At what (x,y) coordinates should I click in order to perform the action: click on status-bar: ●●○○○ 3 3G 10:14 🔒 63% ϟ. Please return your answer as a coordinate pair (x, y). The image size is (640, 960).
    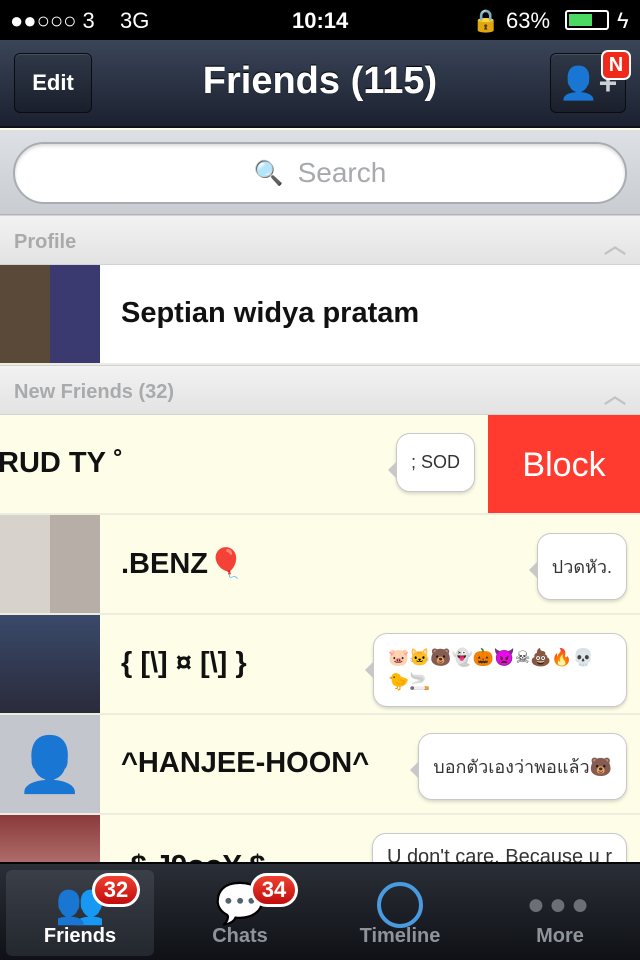
    Looking at the image, I should click on (320, 20).